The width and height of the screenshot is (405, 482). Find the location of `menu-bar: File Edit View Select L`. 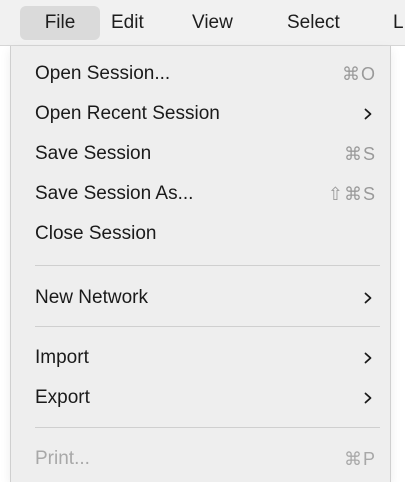

menu-bar: File Edit View Select L is located at coordinates (202, 23).